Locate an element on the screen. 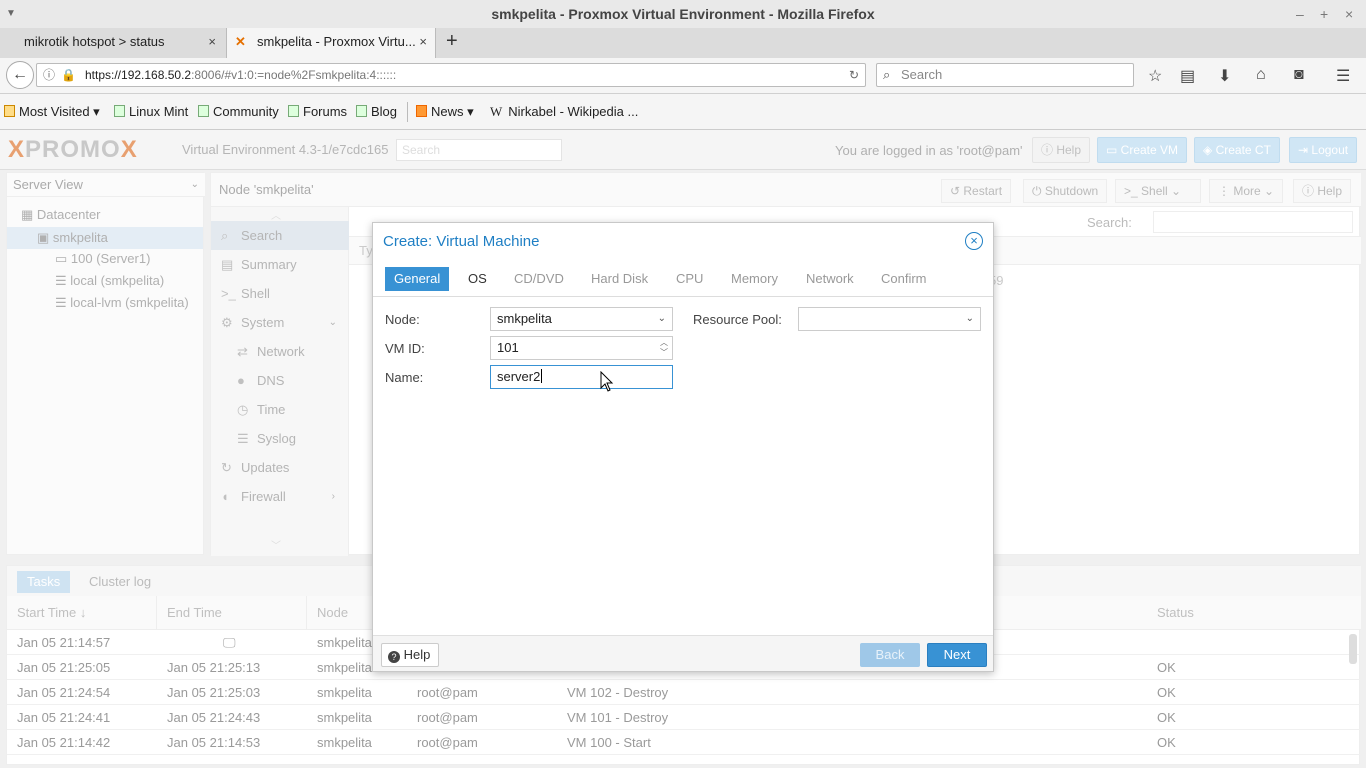  shutdown-button: ⏻ Shutdown is located at coordinates (1065, 191).